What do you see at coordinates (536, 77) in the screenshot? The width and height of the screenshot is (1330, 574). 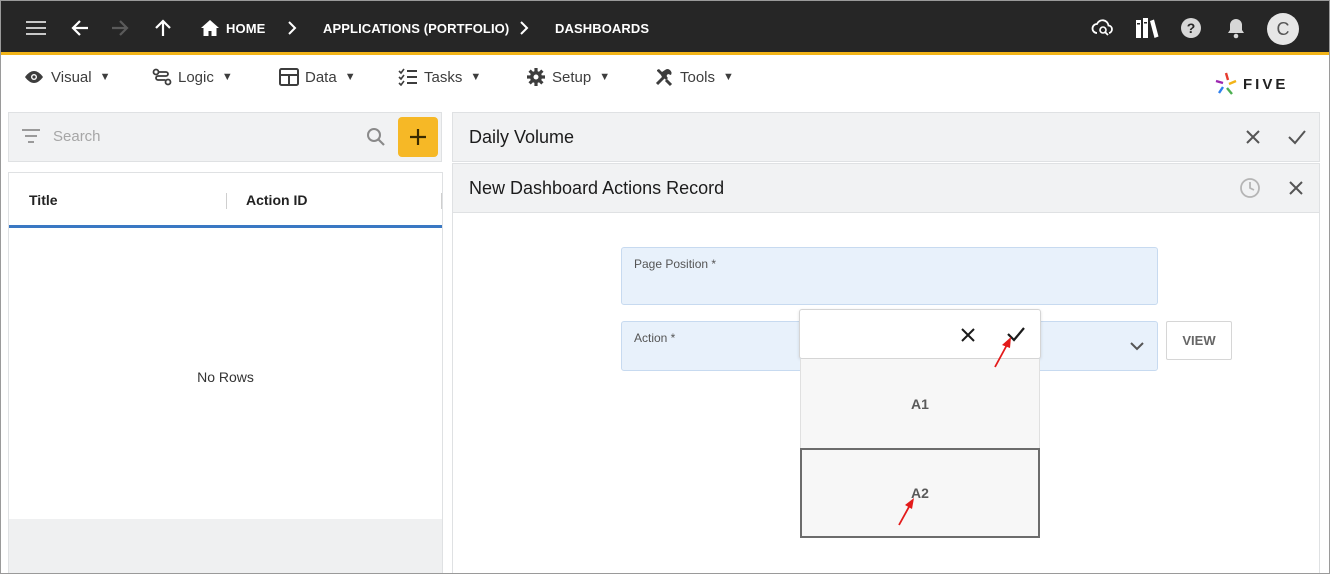 I see `gear-icon` at bounding box center [536, 77].